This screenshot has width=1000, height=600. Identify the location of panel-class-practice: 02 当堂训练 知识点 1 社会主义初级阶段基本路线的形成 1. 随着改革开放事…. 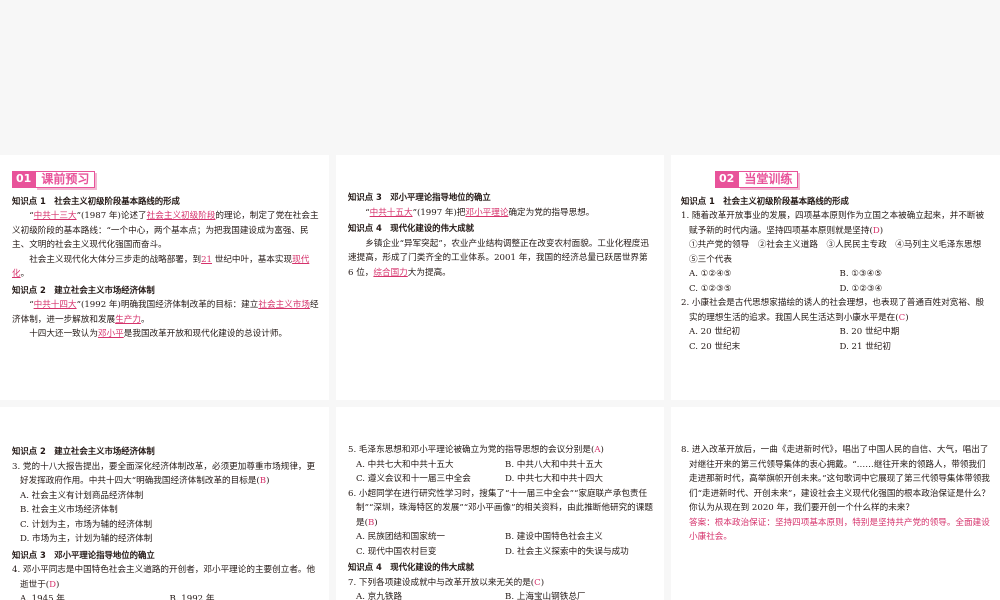
(835, 277).